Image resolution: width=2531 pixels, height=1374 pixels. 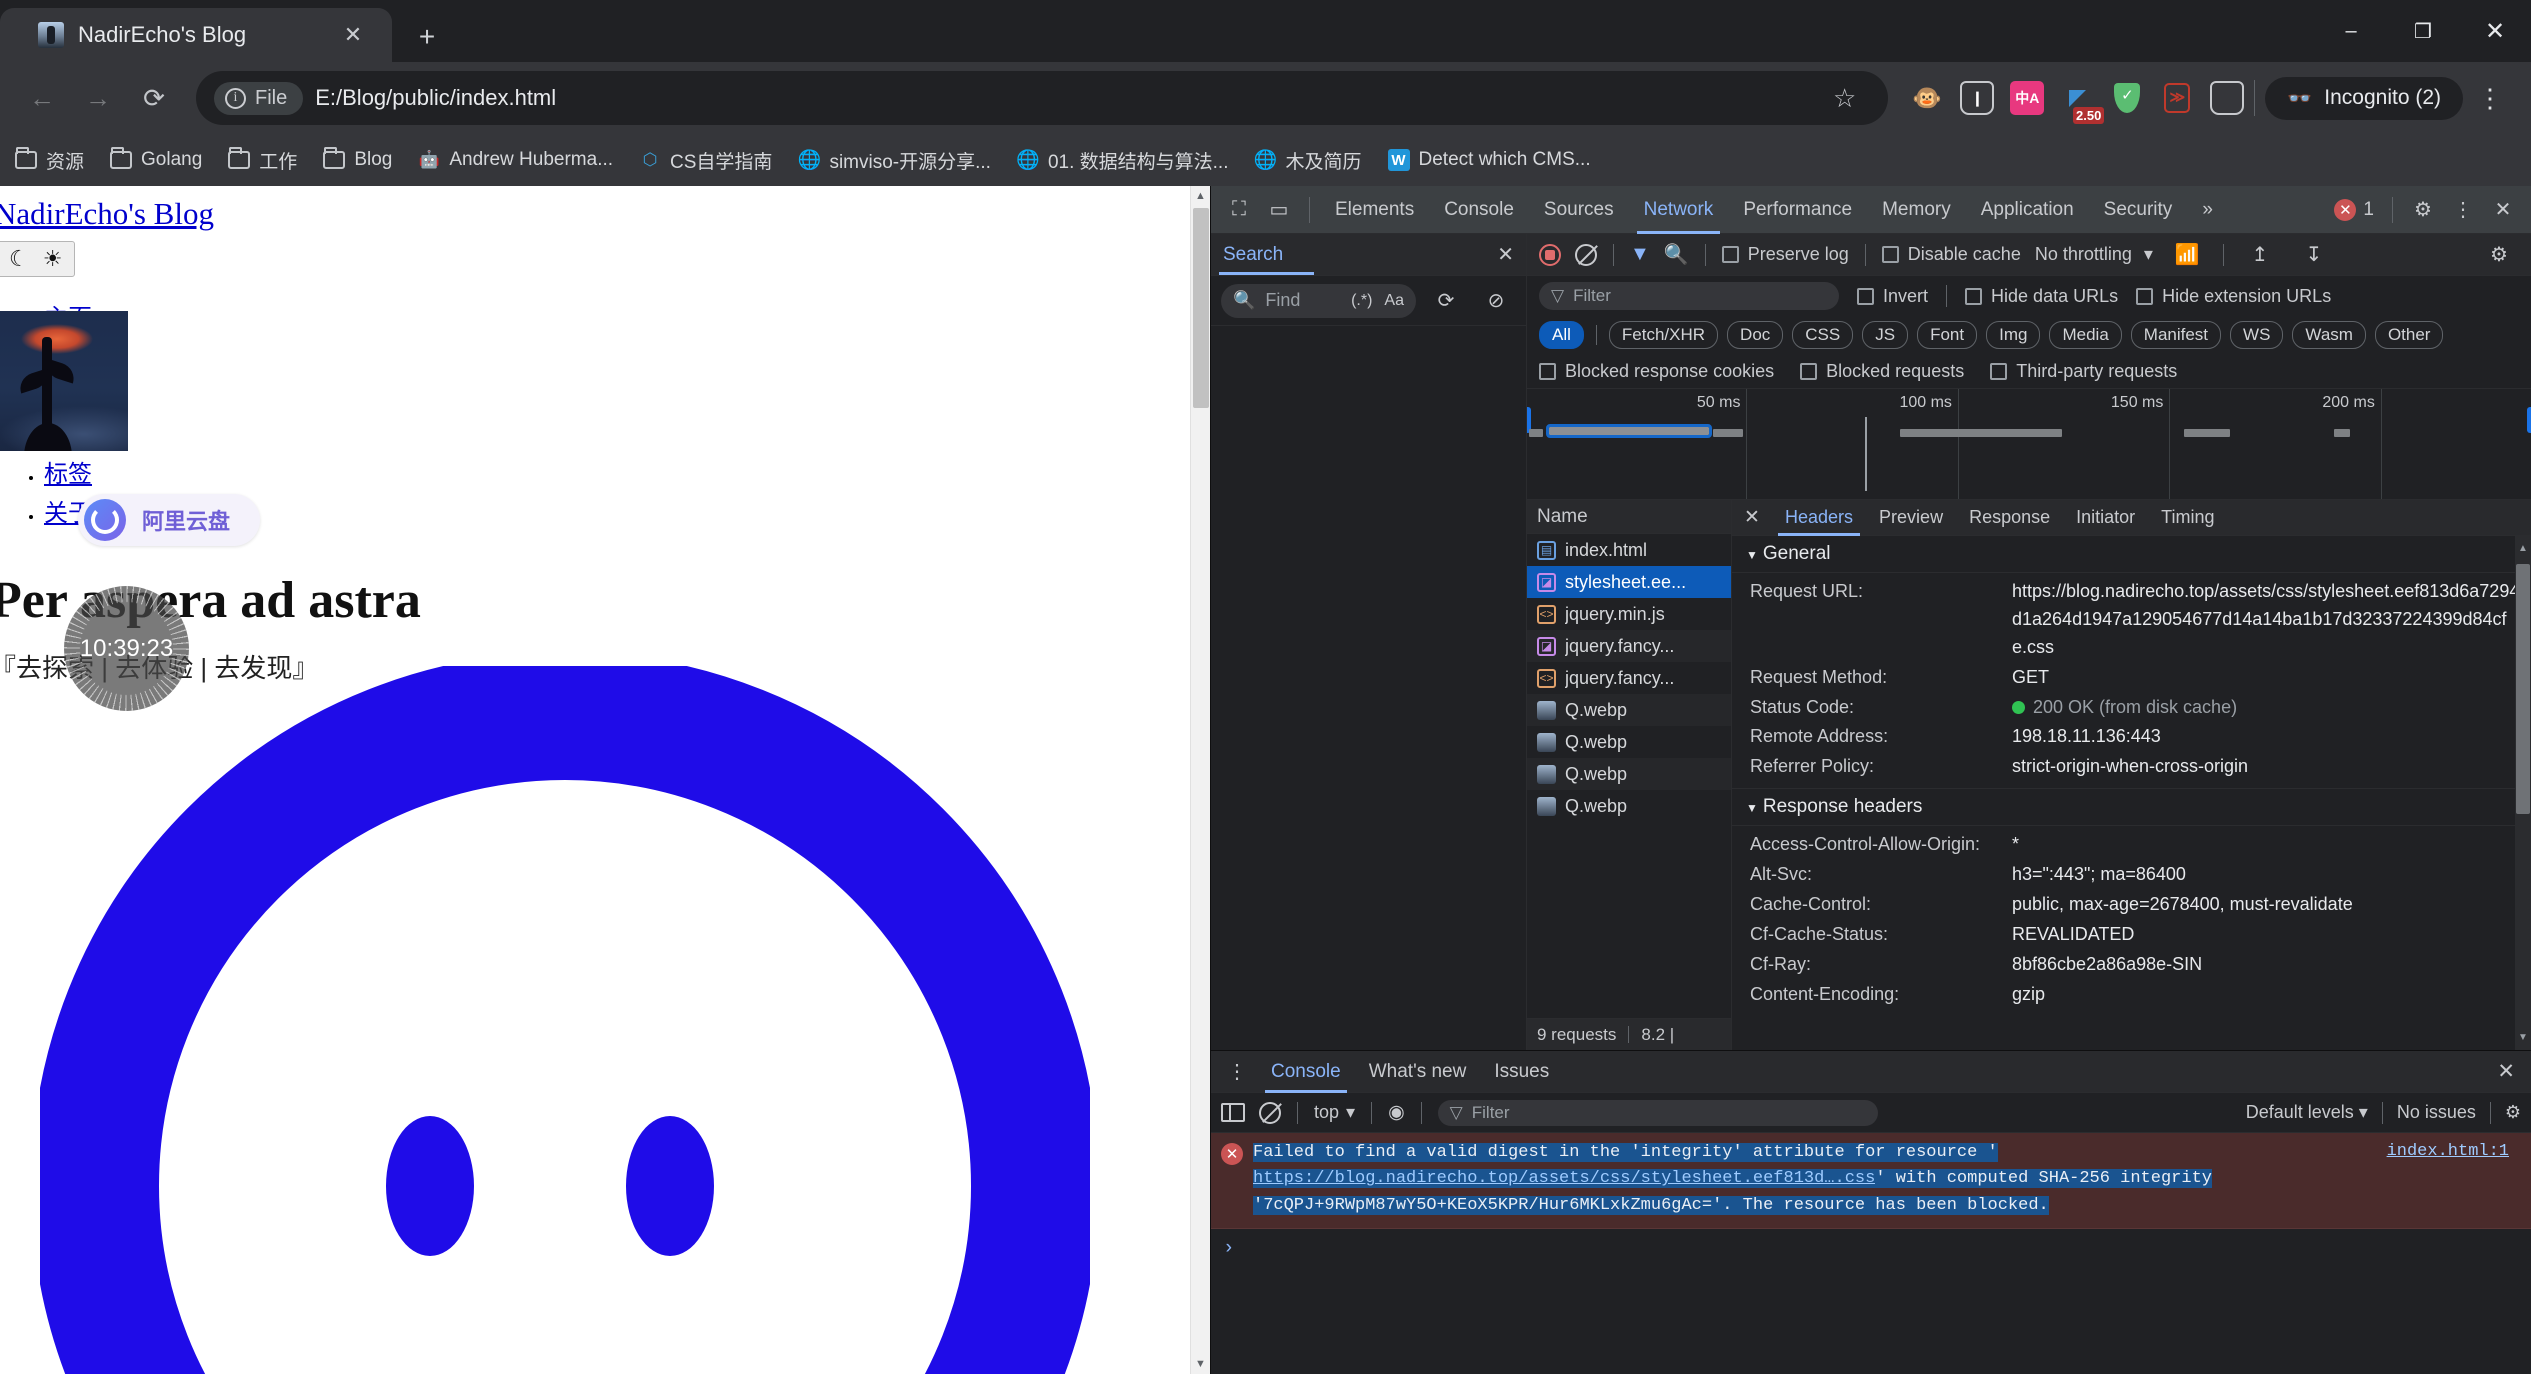 I want to click on tab-close-icon: ✕, so click(x=353, y=35).